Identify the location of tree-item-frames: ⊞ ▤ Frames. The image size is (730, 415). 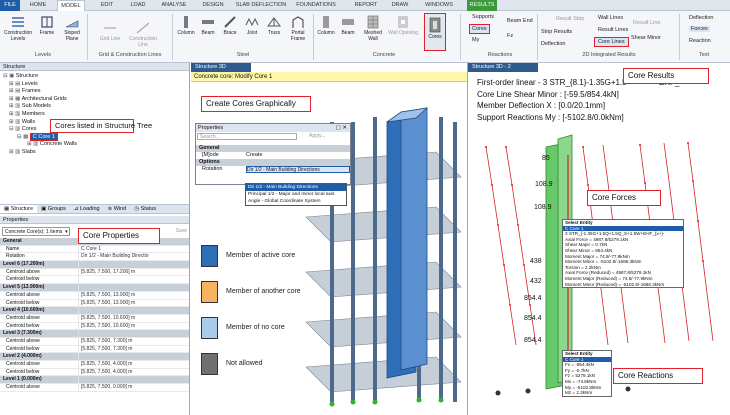
(96, 92).